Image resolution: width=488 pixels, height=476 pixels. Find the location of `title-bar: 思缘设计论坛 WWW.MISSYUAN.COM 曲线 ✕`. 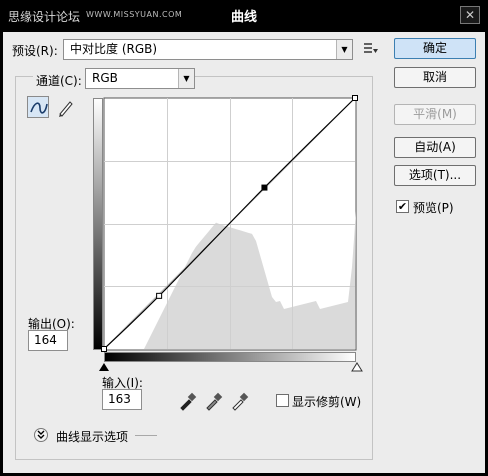

title-bar: 思缘设计论坛 WWW.MISSYUAN.COM 曲线 ✕ is located at coordinates (244, 16).